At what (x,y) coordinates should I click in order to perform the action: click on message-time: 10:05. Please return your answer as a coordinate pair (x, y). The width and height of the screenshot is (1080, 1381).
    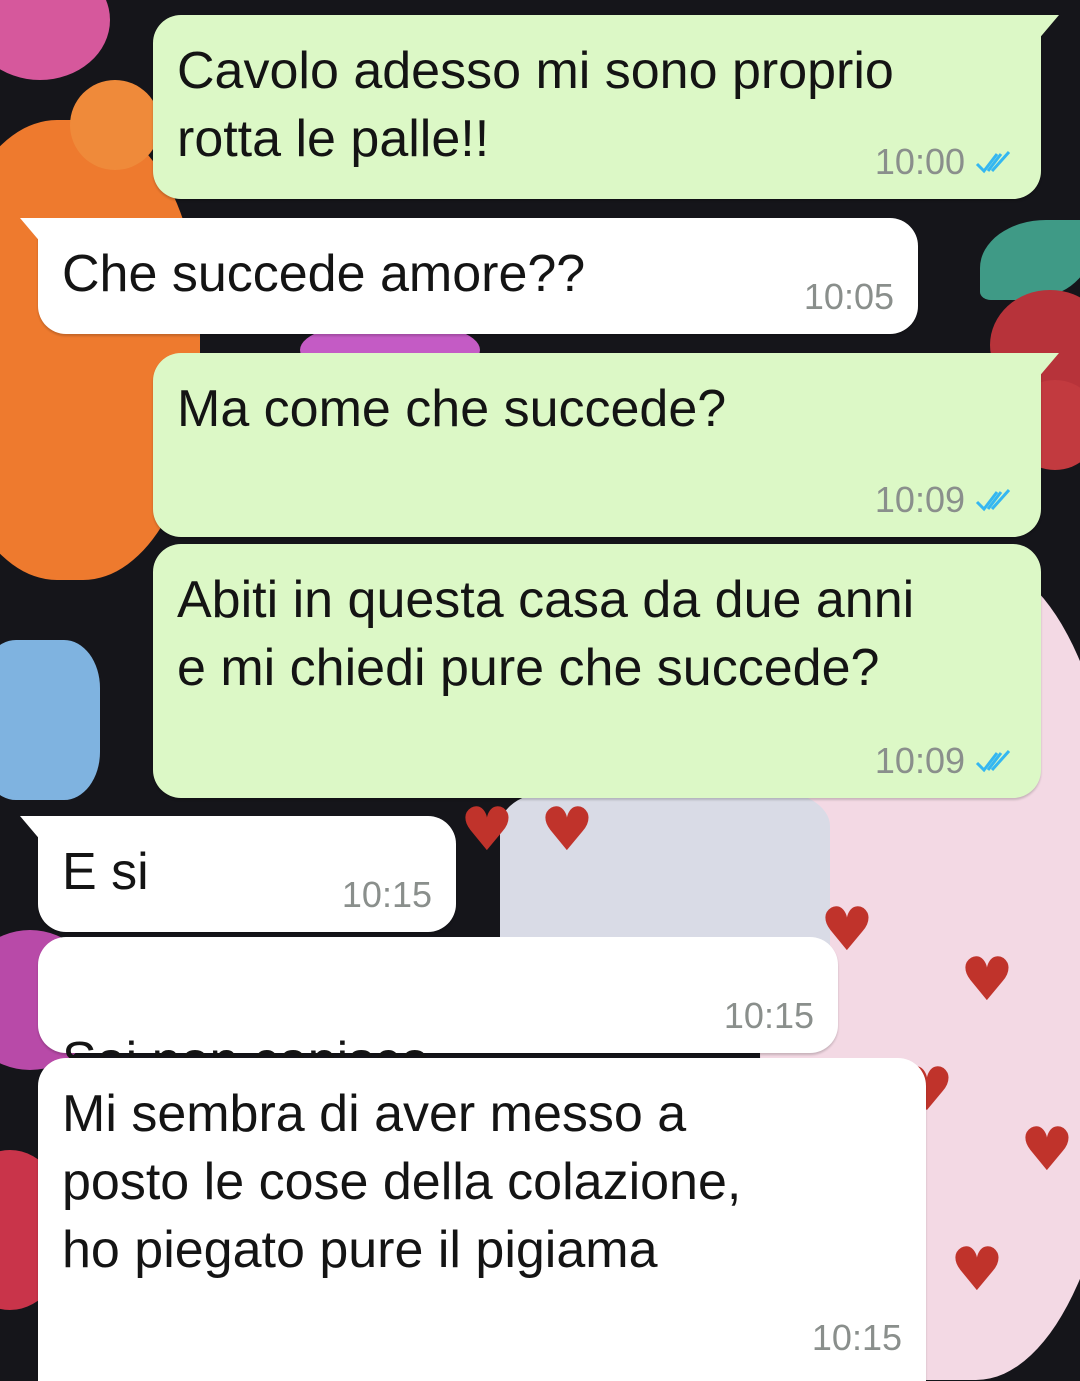
    Looking at the image, I should click on (848, 296).